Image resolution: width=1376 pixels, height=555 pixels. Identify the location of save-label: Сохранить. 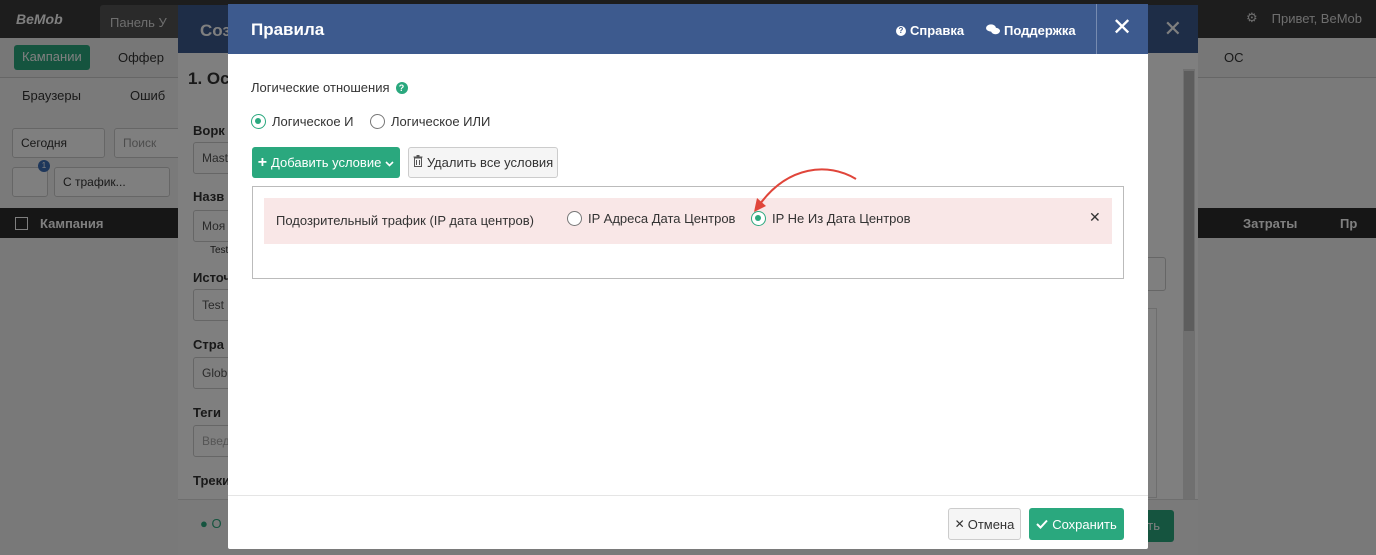
(1084, 524).